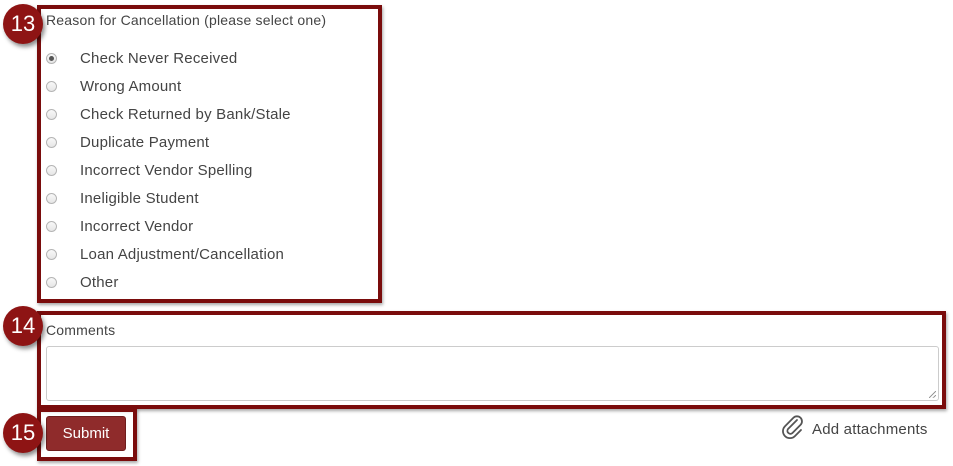  I want to click on radio-option-check-never-received: Check Never Received, so click(168, 58).